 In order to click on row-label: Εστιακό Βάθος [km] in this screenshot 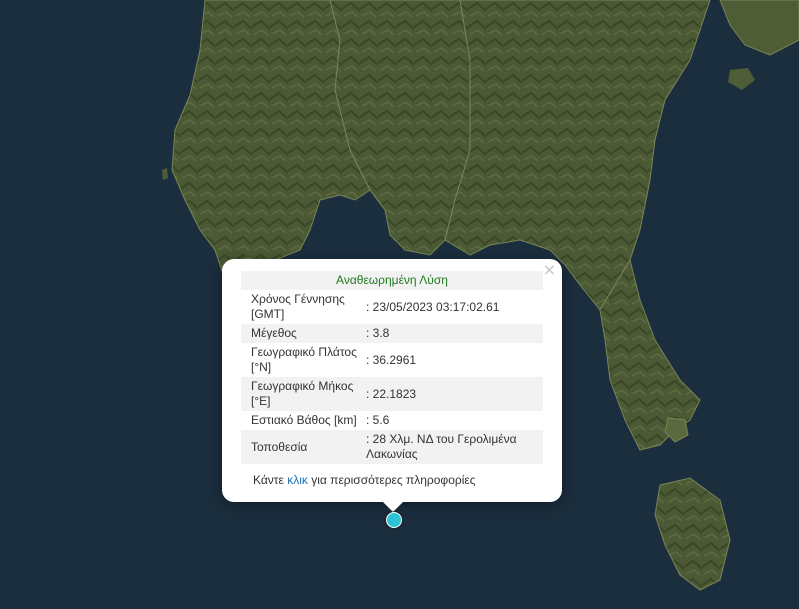, I will do `click(304, 420)`.